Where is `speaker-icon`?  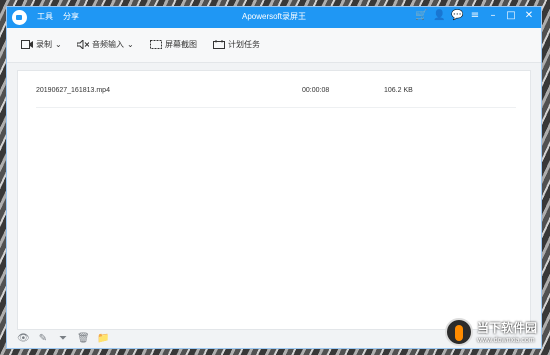 speaker-icon is located at coordinates (83, 44).